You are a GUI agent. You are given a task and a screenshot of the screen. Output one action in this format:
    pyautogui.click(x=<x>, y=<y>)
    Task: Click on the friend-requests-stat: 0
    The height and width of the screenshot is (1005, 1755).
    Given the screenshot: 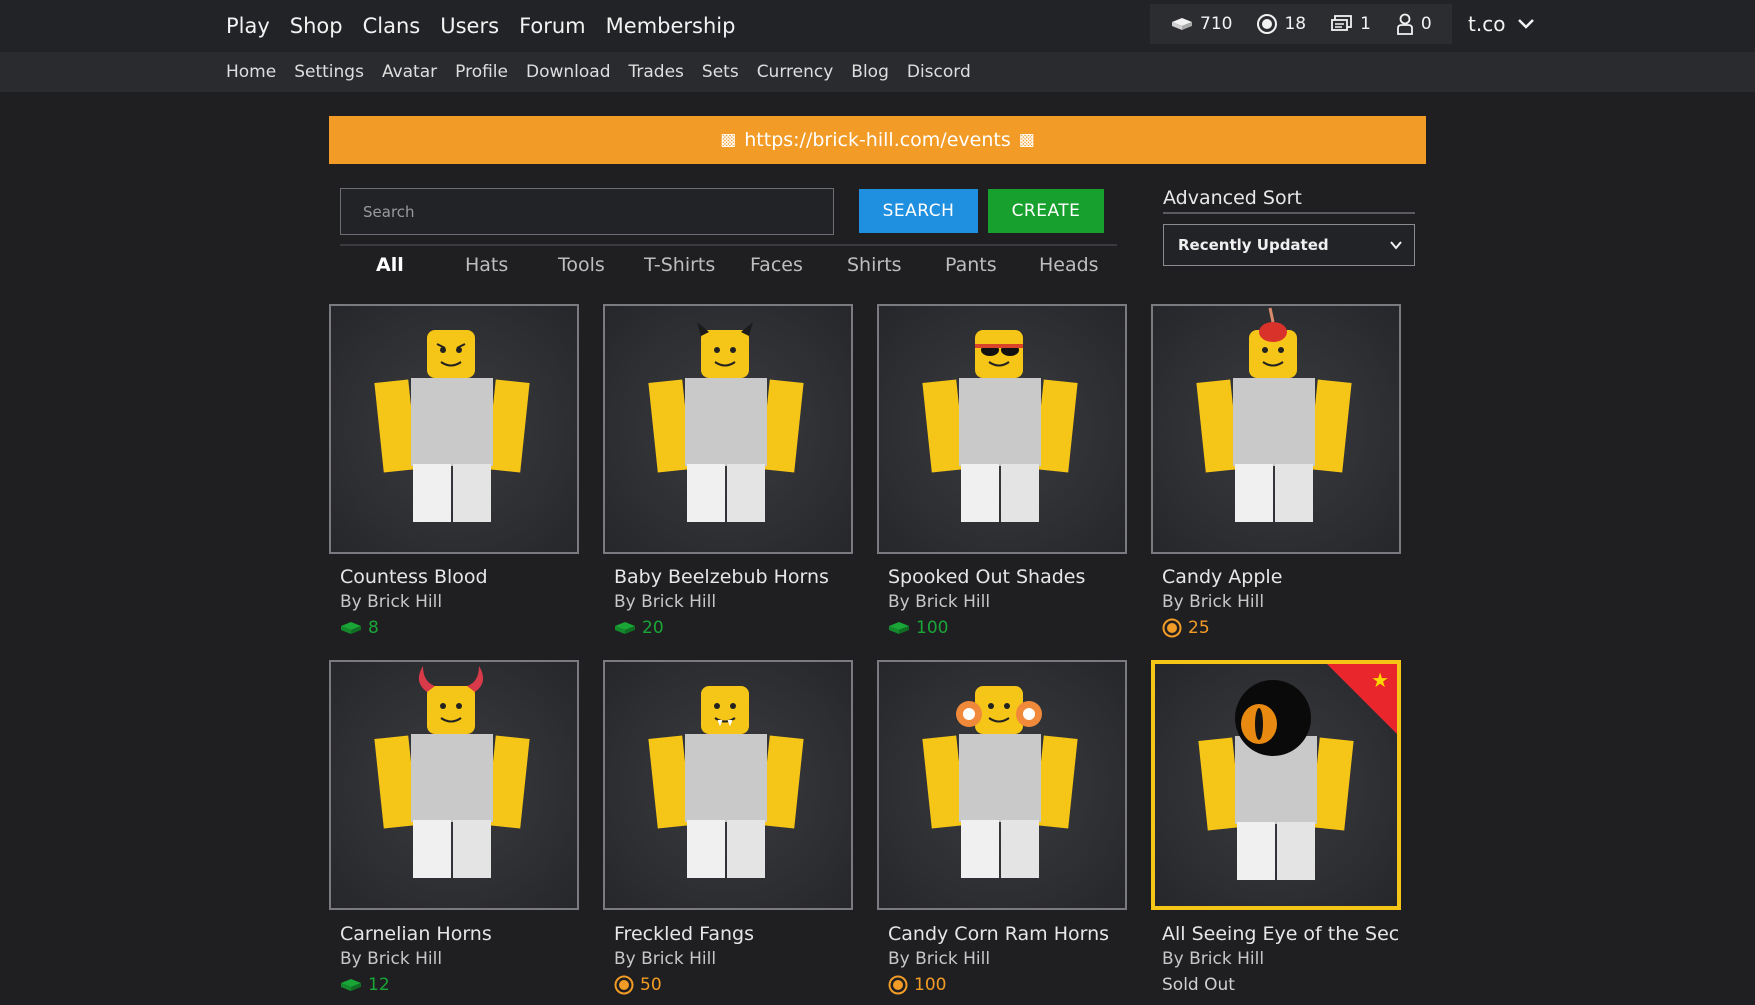 What is the action you would take?
    pyautogui.click(x=1413, y=24)
    